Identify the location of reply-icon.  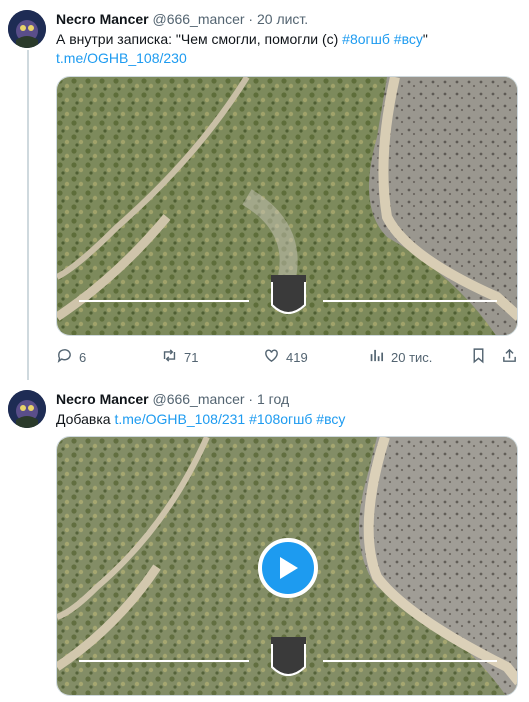
(64, 357).